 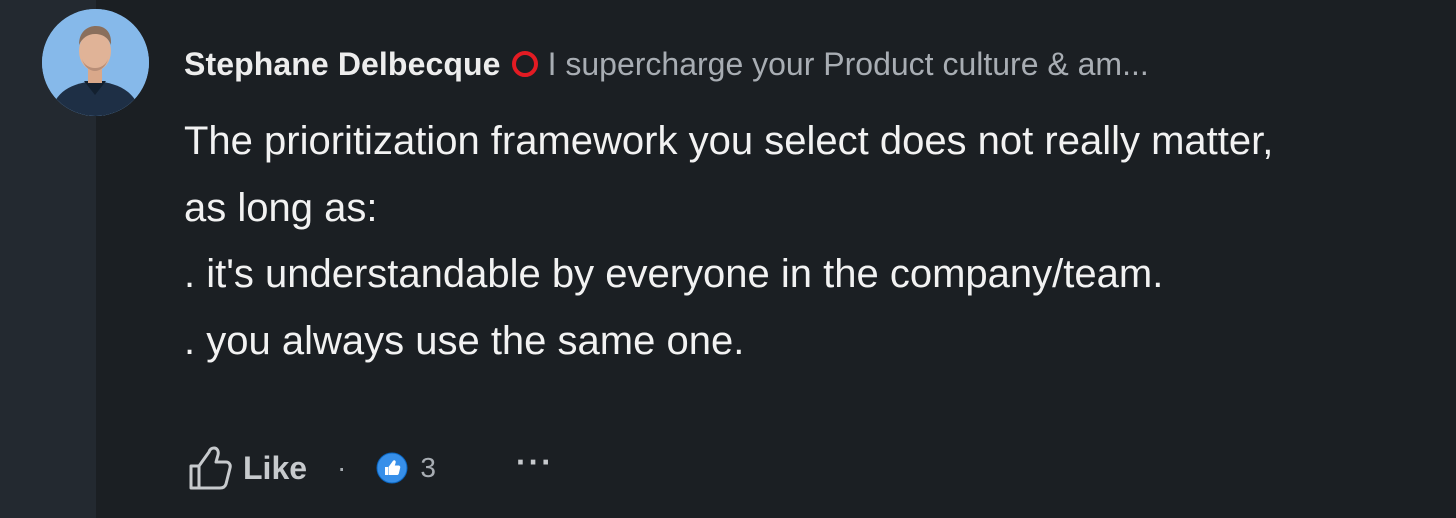 I want to click on avatar-photo, so click(x=95, y=62).